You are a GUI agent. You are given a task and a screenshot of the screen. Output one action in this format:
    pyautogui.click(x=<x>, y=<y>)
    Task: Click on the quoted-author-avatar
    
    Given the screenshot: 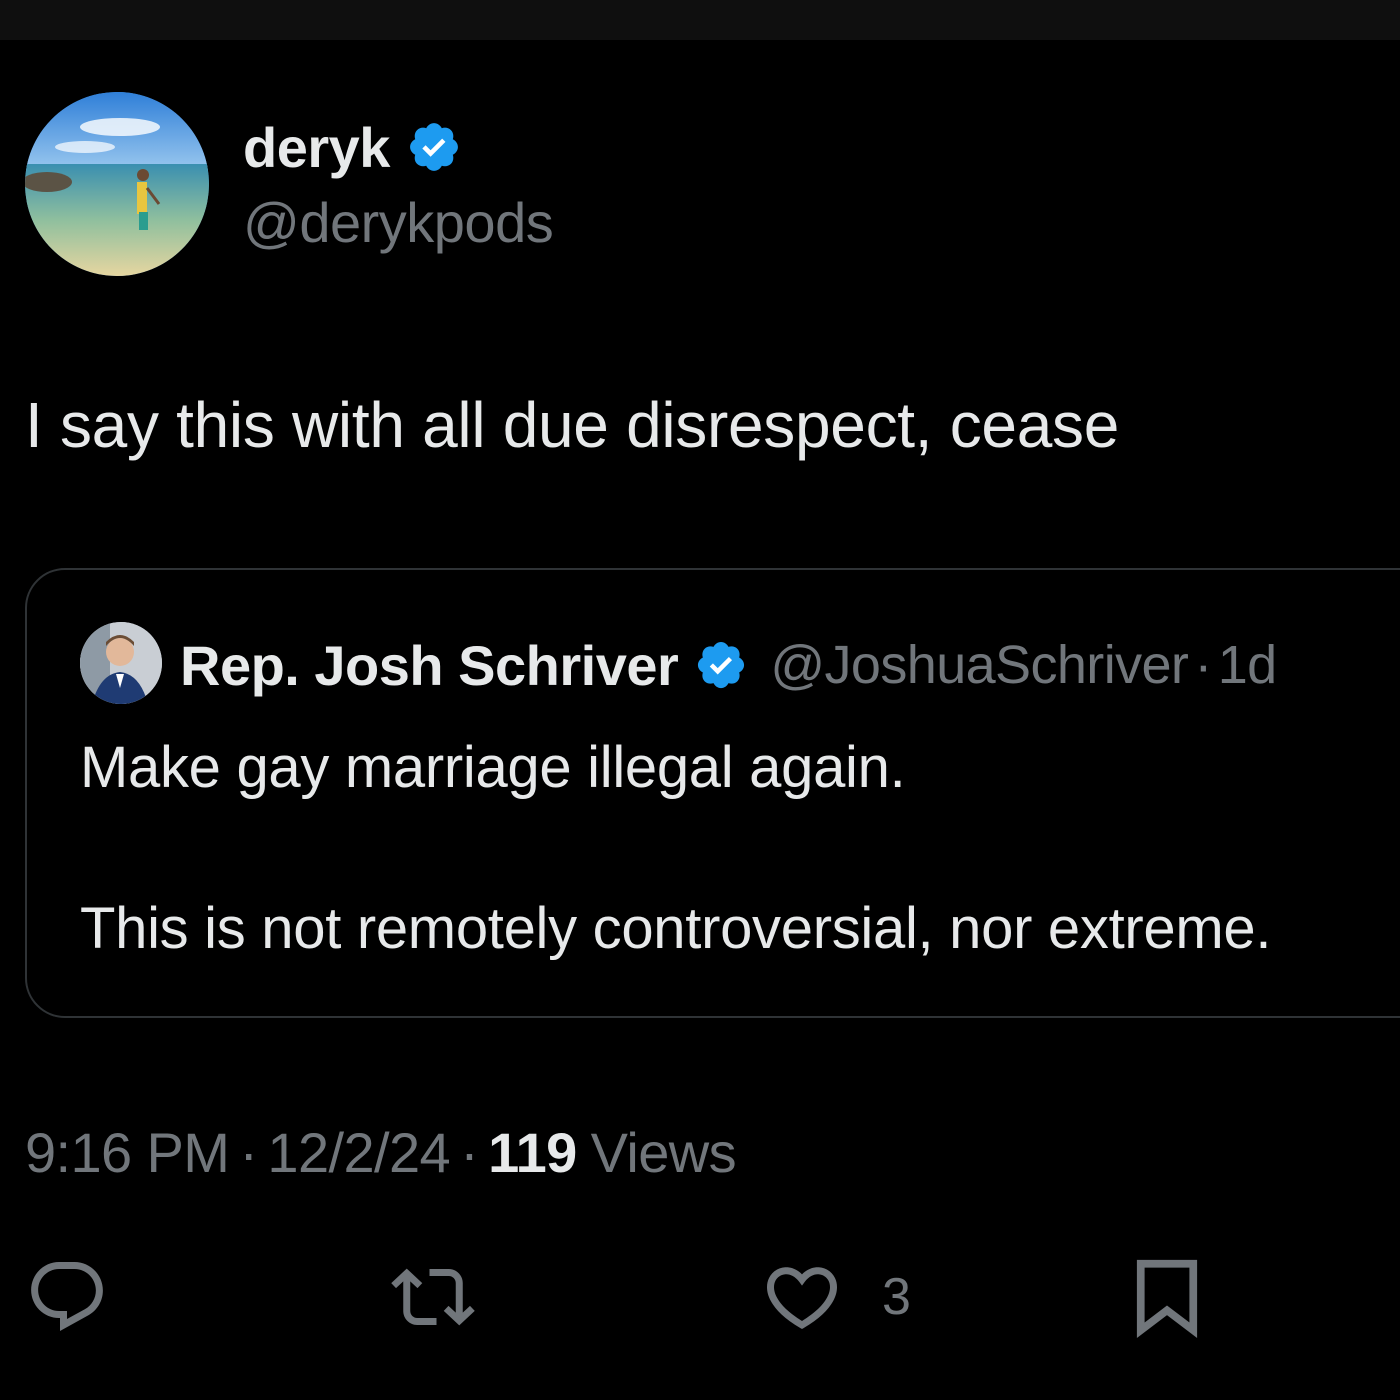 What is the action you would take?
    pyautogui.click(x=121, y=663)
    